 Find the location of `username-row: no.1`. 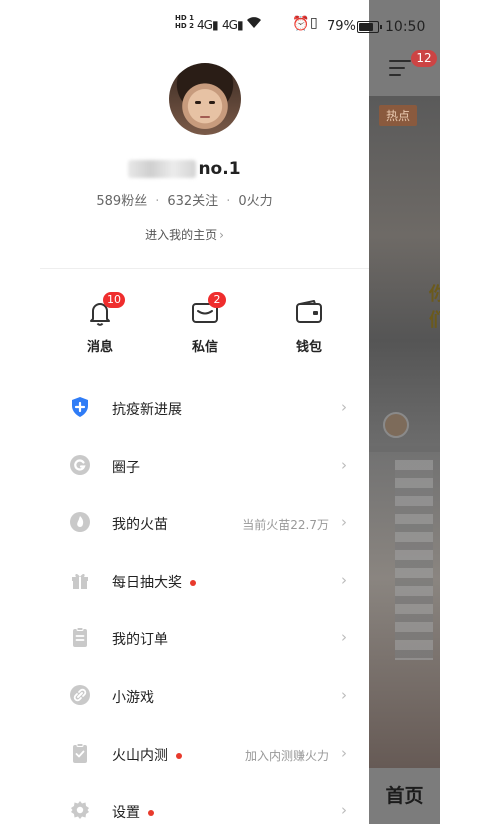

username-row: no.1 is located at coordinates (184, 168).